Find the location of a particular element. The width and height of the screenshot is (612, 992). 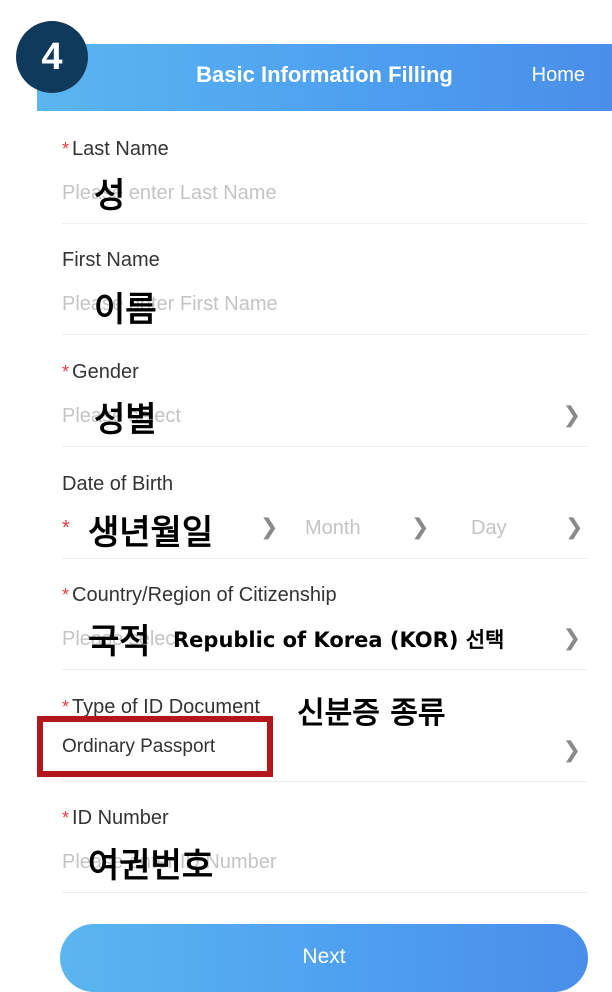

step-badge: 4 is located at coordinates (52, 57).